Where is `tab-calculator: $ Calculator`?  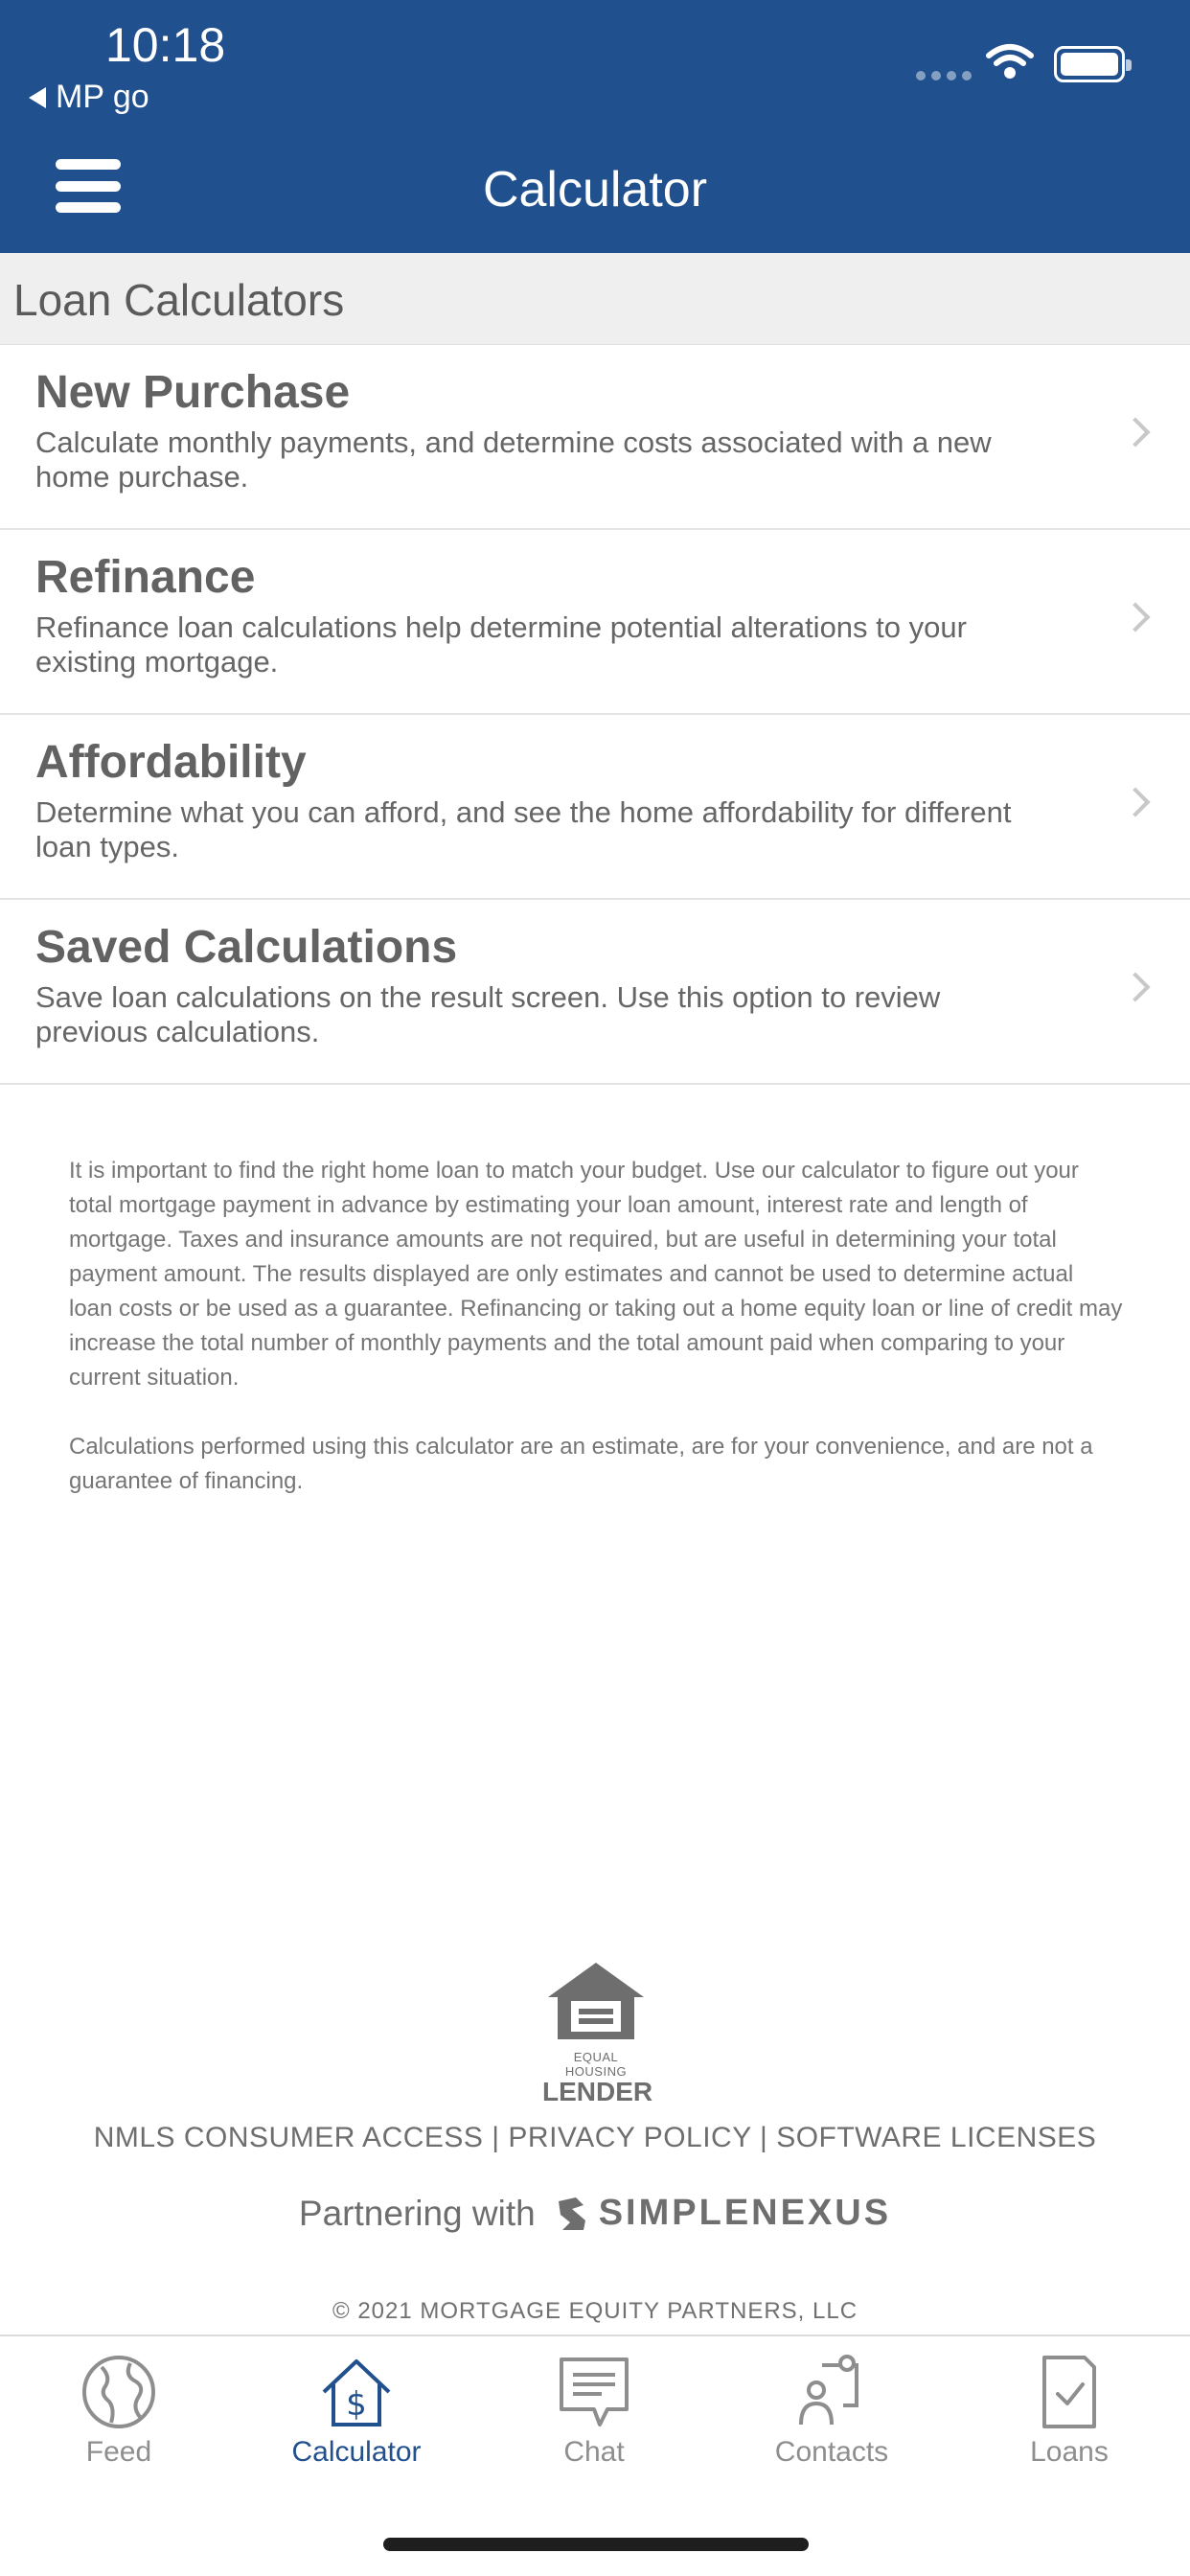
tab-calculator: $ Calculator is located at coordinates (357, 2411).